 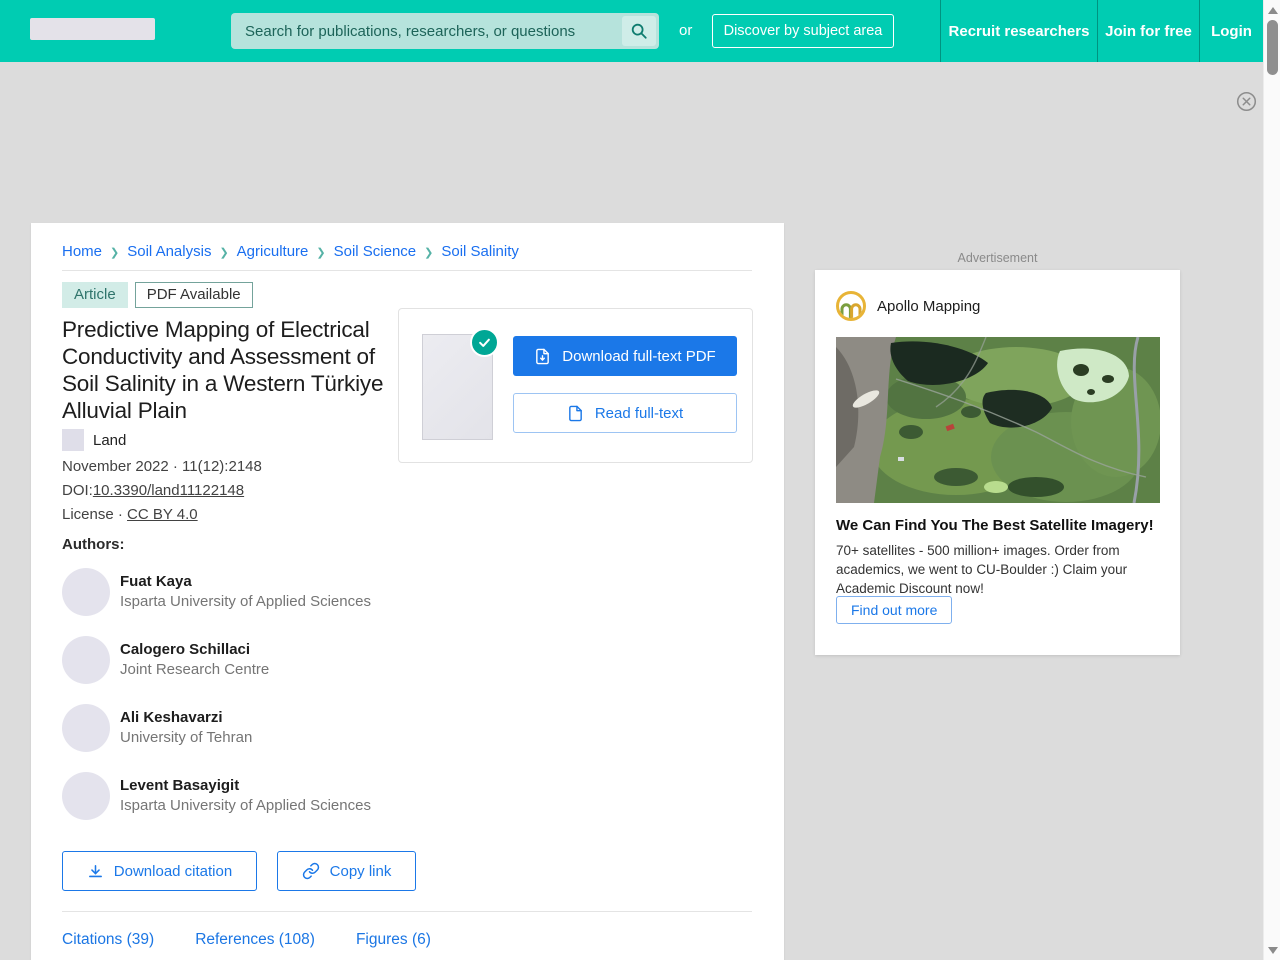 What do you see at coordinates (426, 31) in the screenshot?
I see `search-input` at bounding box center [426, 31].